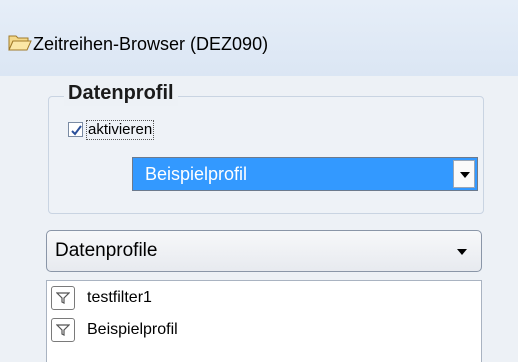  What do you see at coordinates (264, 251) in the screenshot?
I see `profiles-dropdown: Datenprofile` at bounding box center [264, 251].